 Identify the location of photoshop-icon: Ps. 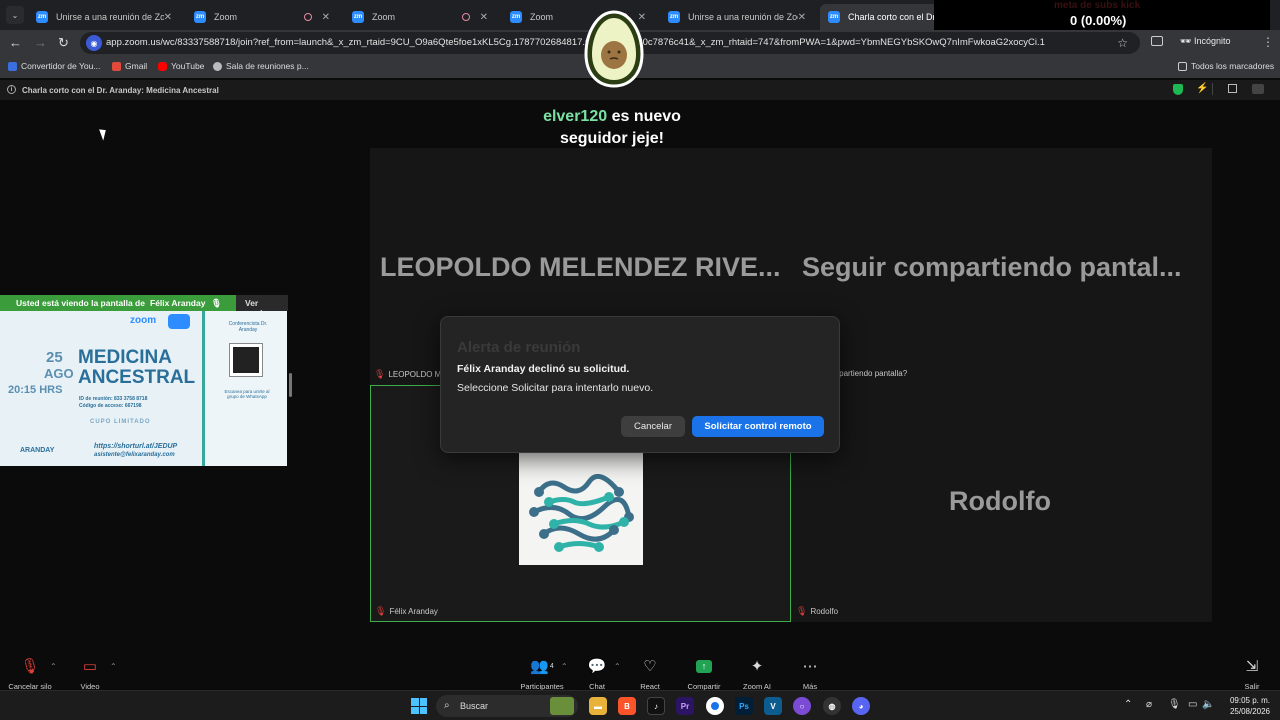
(744, 706).